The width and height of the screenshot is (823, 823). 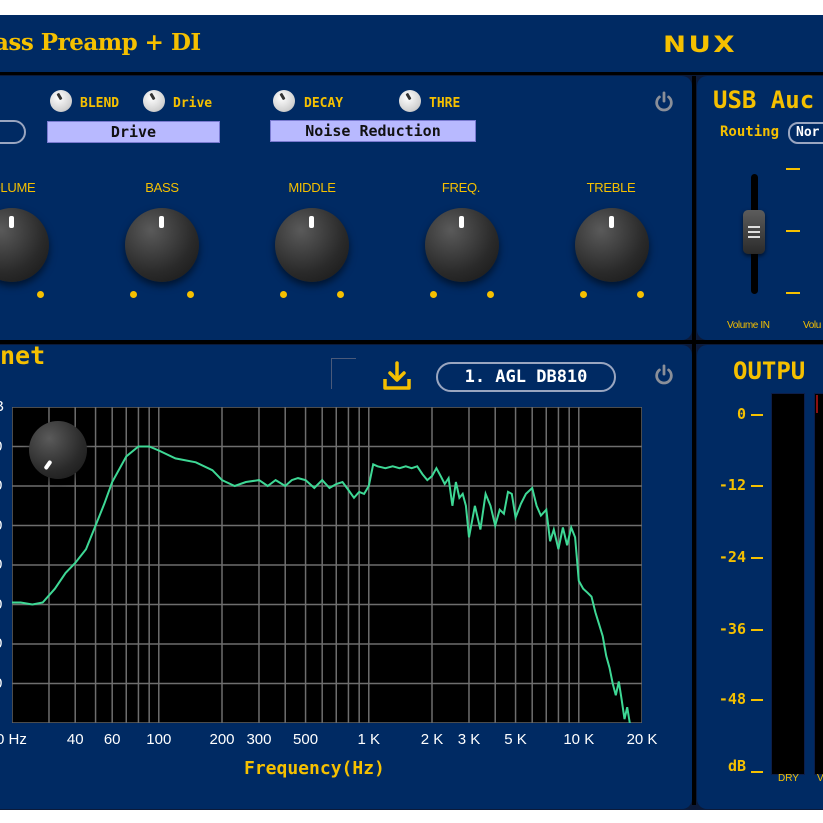 I want to click on x-tick-label: 2 K, so click(x=432, y=739).